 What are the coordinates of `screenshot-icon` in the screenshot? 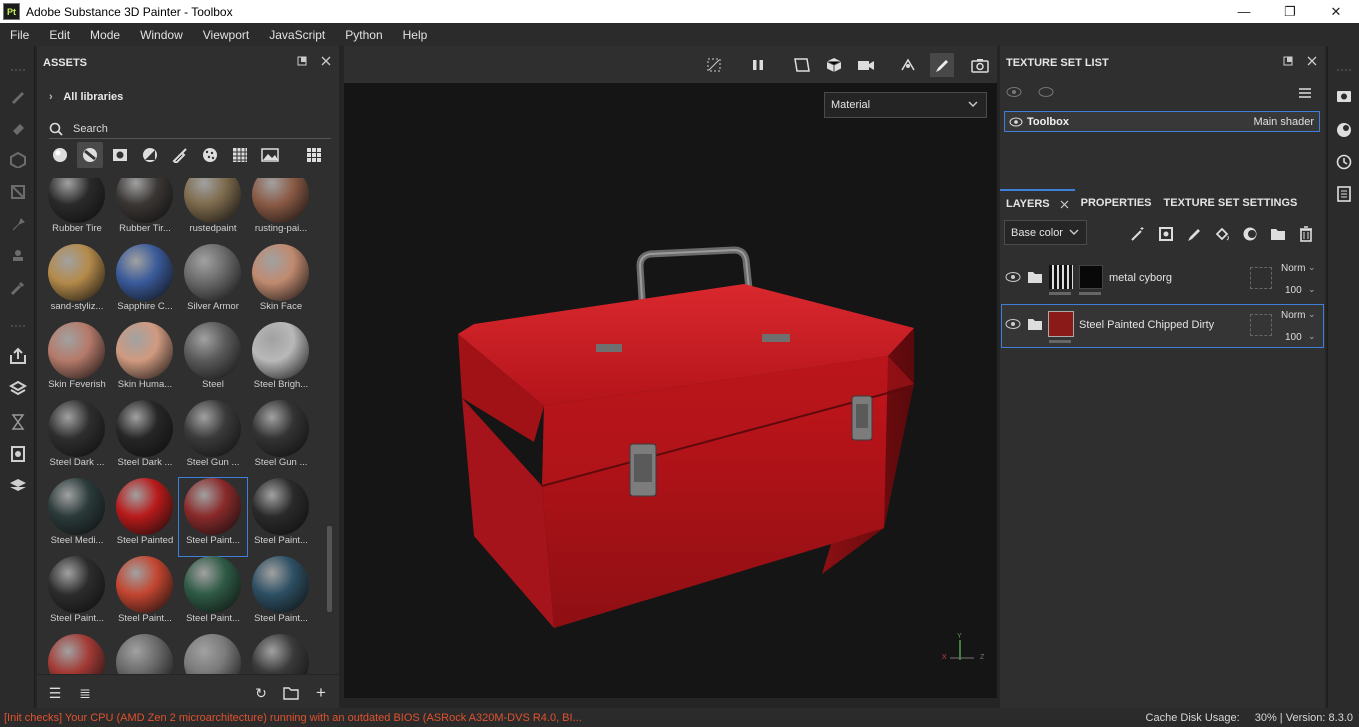 It's located at (980, 65).